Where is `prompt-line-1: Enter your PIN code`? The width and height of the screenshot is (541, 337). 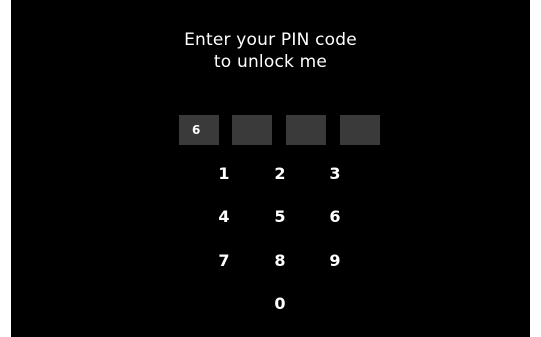 prompt-line-1: Enter your PIN code is located at coordinates (270, 40).